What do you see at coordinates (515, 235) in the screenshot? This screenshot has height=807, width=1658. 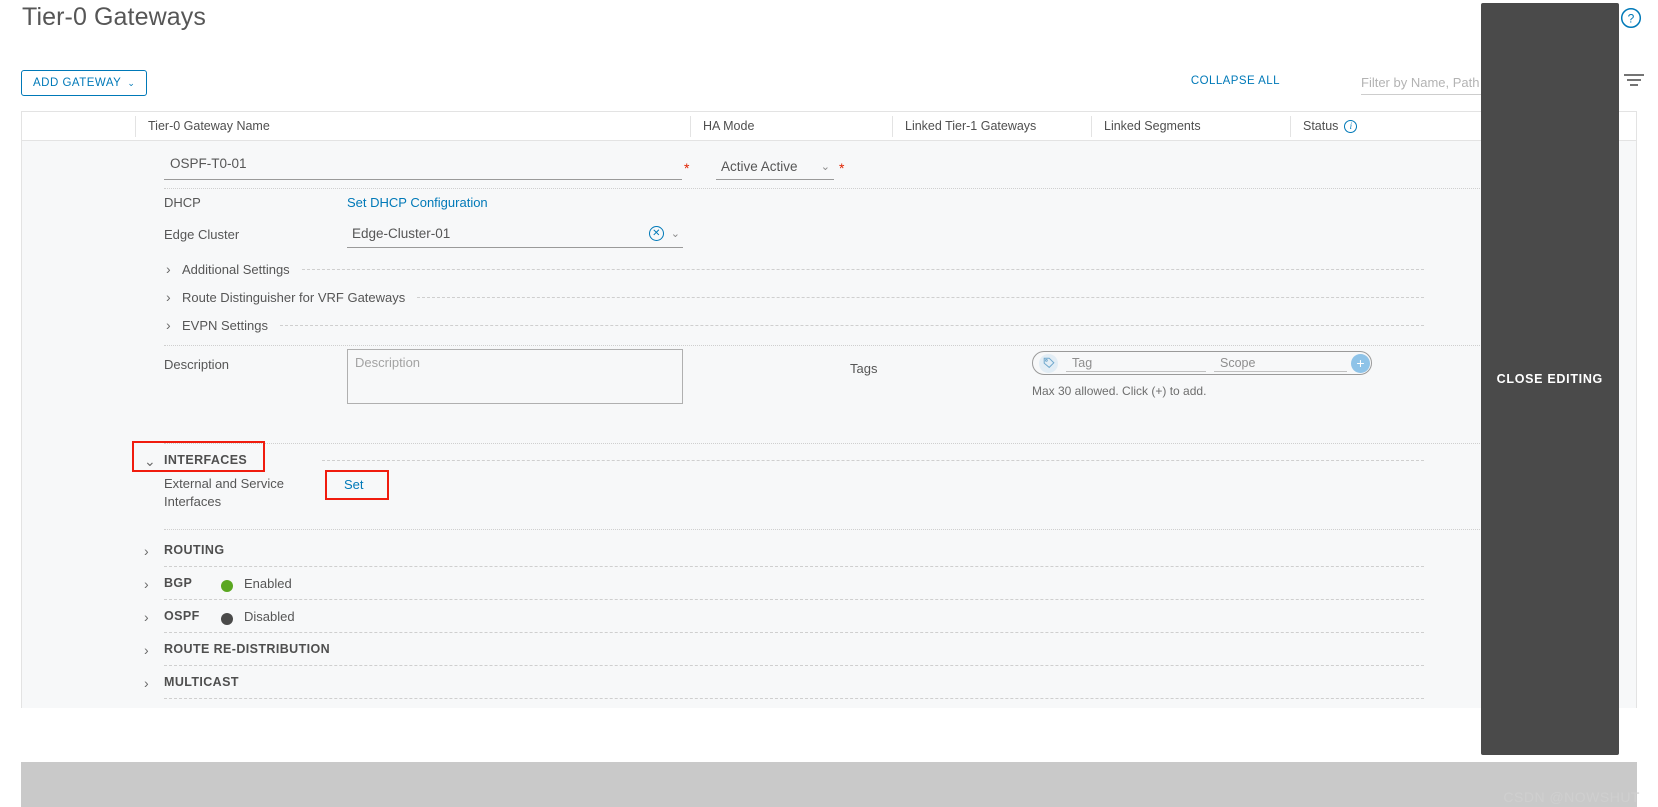 I see `edge-cluster-select: Edge-Cluster-01 ✕ ⌄` at bounding box center [515, 235].